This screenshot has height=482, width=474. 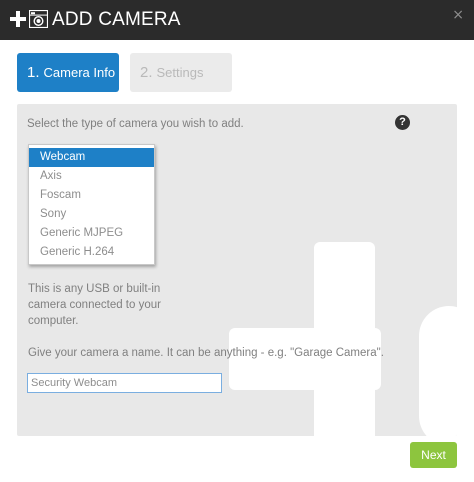 I want to click on help-icon: ?, so click(x=402, y=122).